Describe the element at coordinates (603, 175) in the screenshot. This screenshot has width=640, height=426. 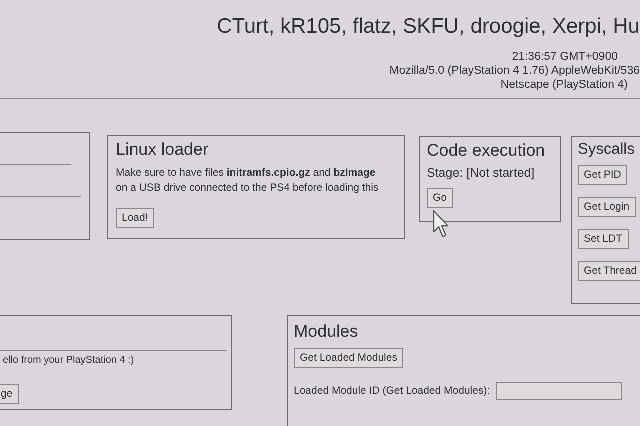
I see `syscall-button: Get PID` at that location.